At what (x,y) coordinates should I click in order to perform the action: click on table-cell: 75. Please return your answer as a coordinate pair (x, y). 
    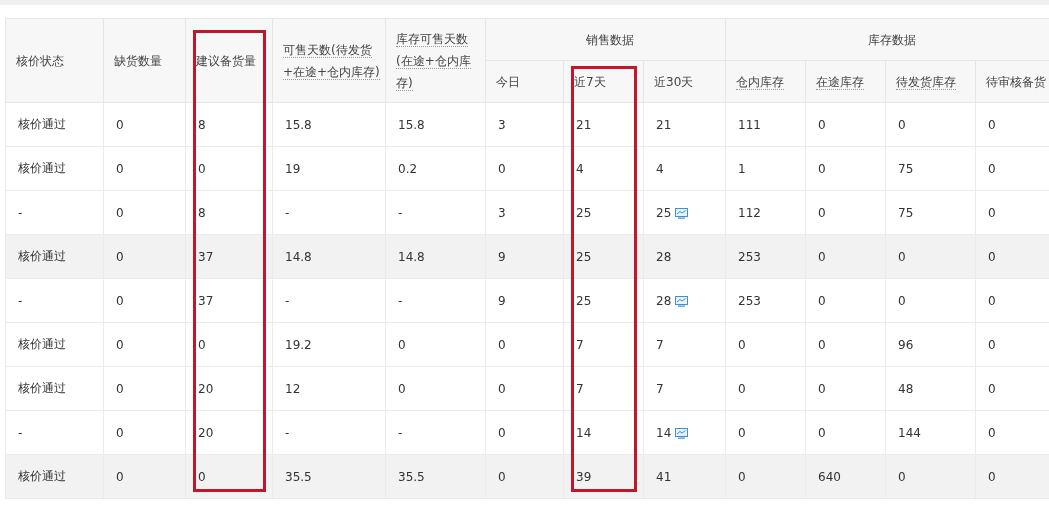
    Looking at the image, I should click on (906, 212).